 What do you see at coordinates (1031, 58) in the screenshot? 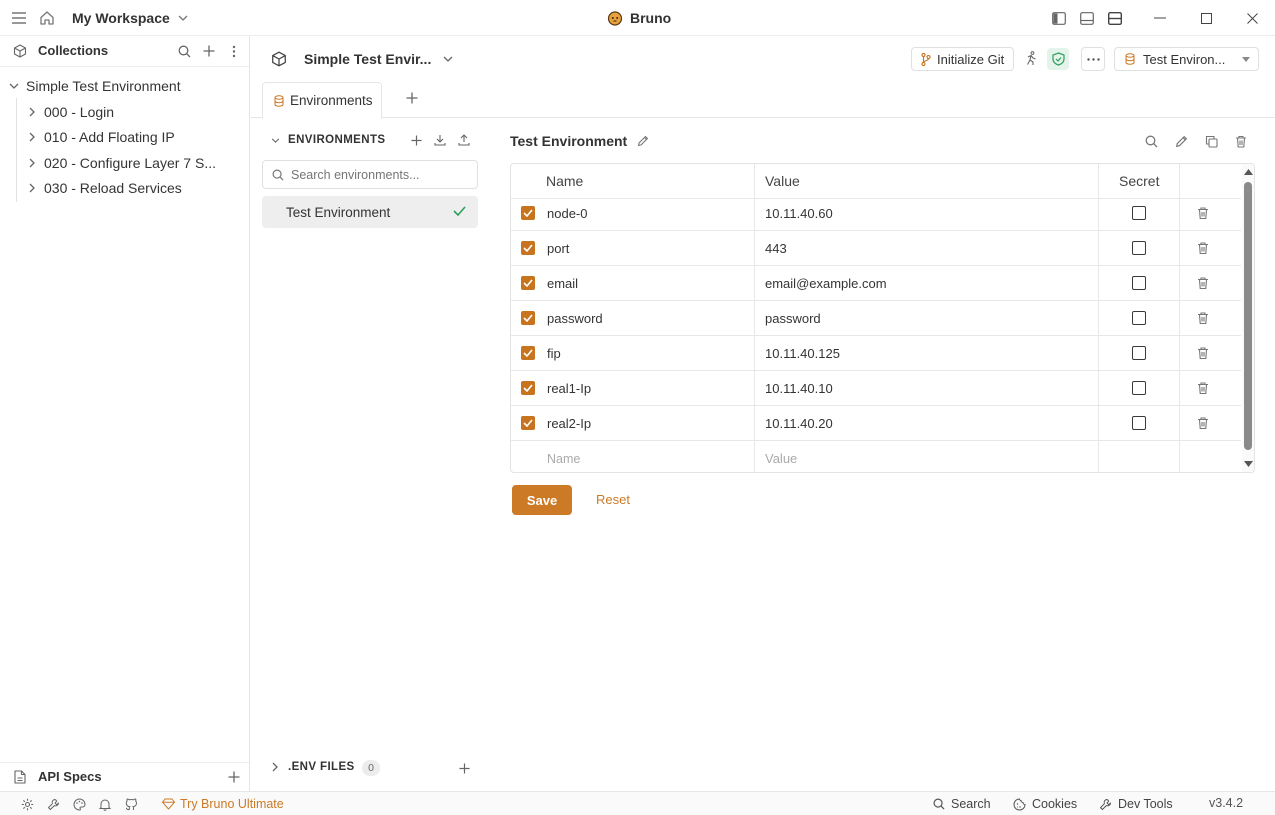
I see `runner-icon` at bounding box center [1031, 58].